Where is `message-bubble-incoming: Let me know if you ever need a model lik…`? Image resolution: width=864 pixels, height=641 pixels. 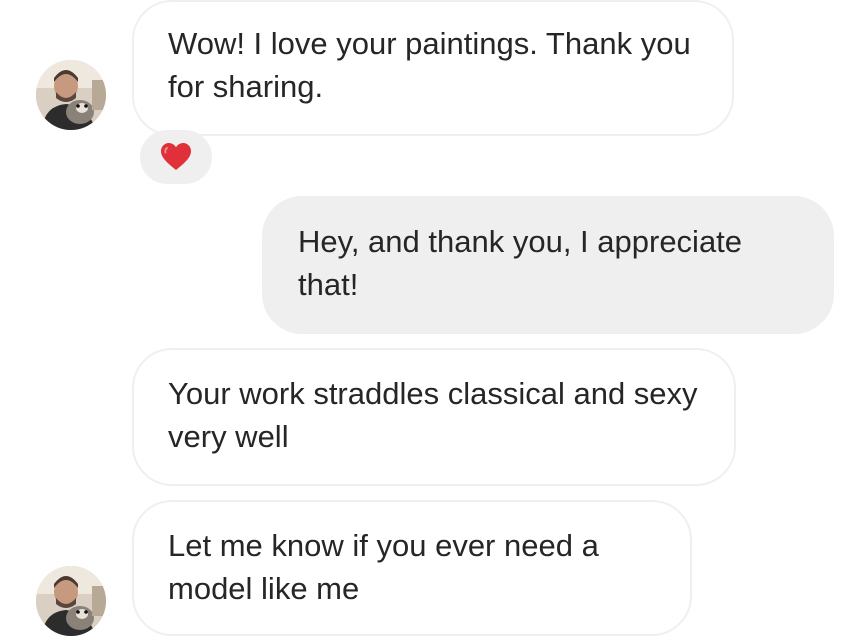
message-bubble-incoming: Let me know if you ever need a model lik… is located at coordinates (412, 568).